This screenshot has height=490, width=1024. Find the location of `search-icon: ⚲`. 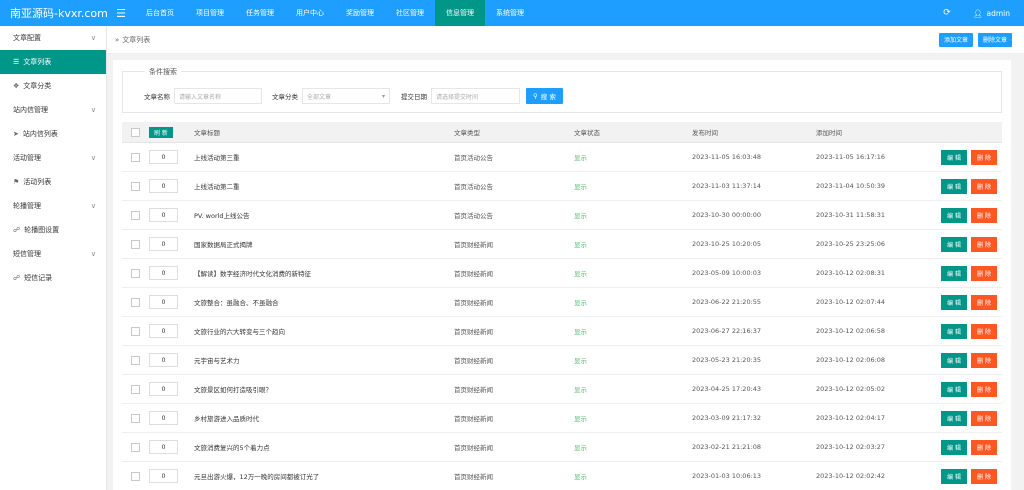

search-icon: ⚲ is located at coordinates (535, 96).